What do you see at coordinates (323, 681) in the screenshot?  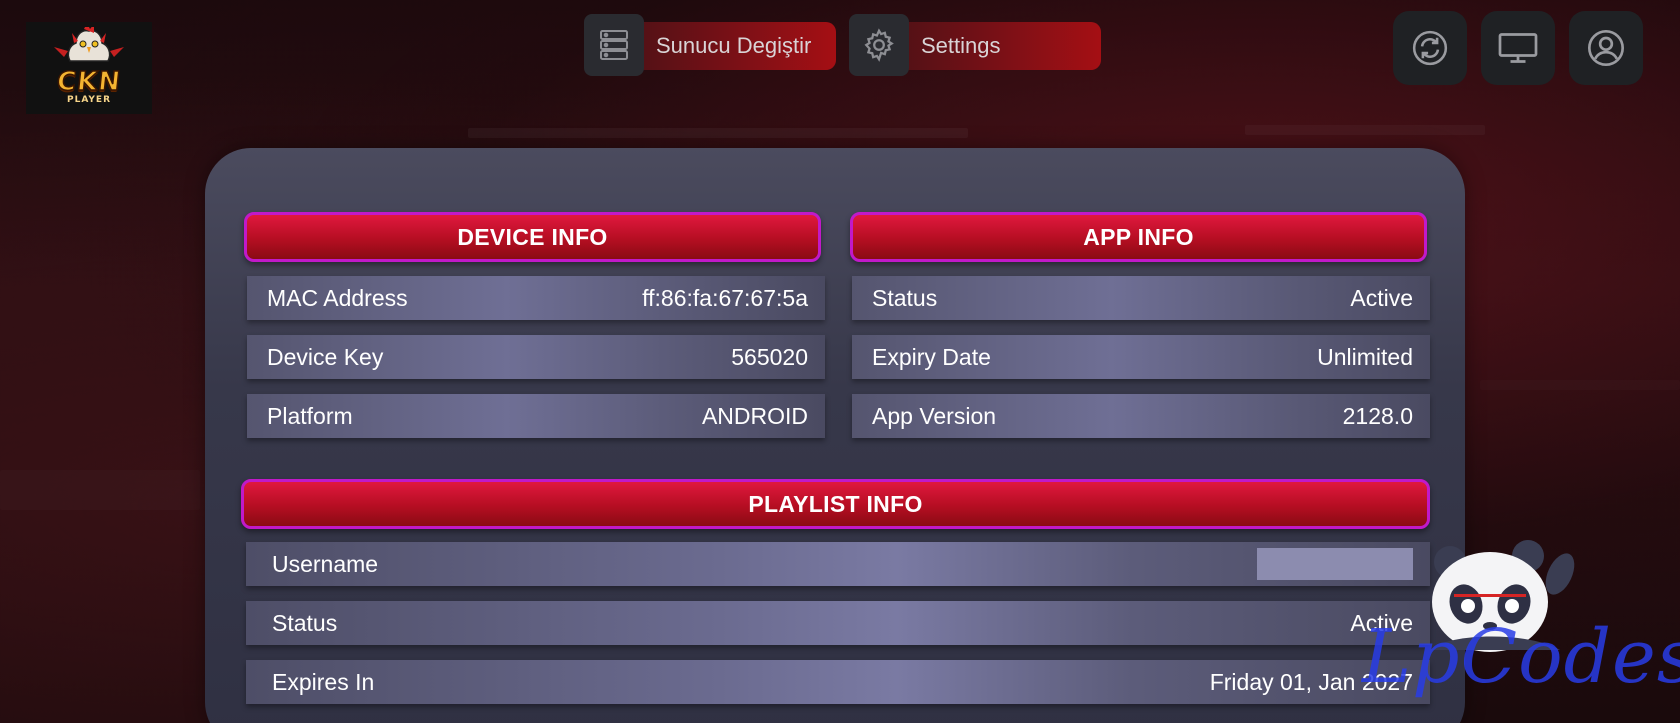 I see `row-label: Expires In` at bounding box center [323, 681].